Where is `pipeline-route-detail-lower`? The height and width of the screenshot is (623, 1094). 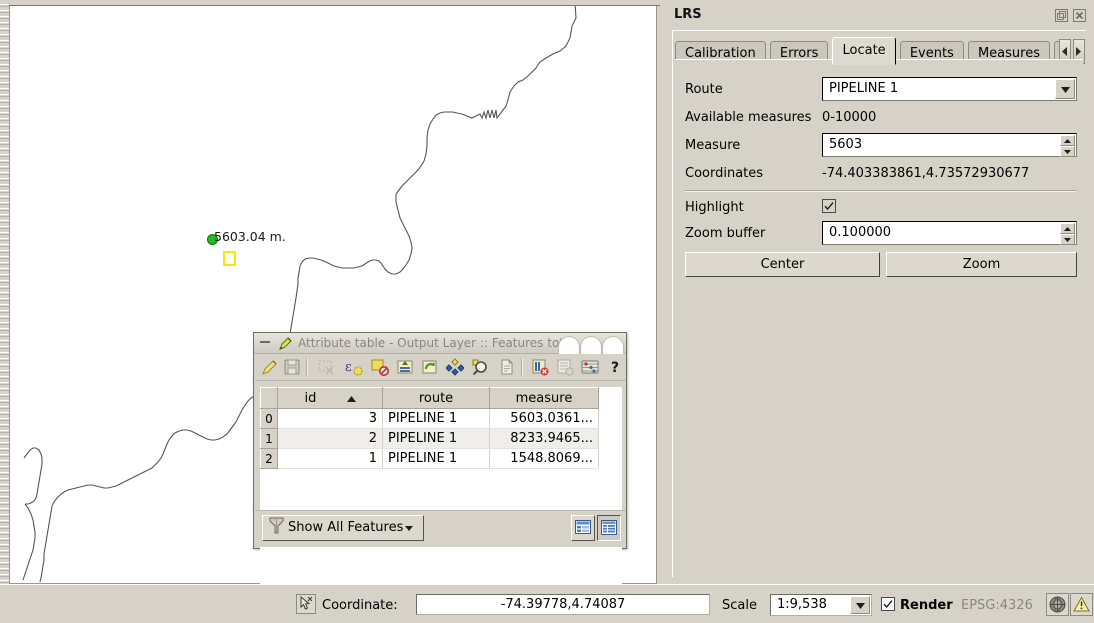
pipeline-route-detail-lower is located at coordinates (29, 542).